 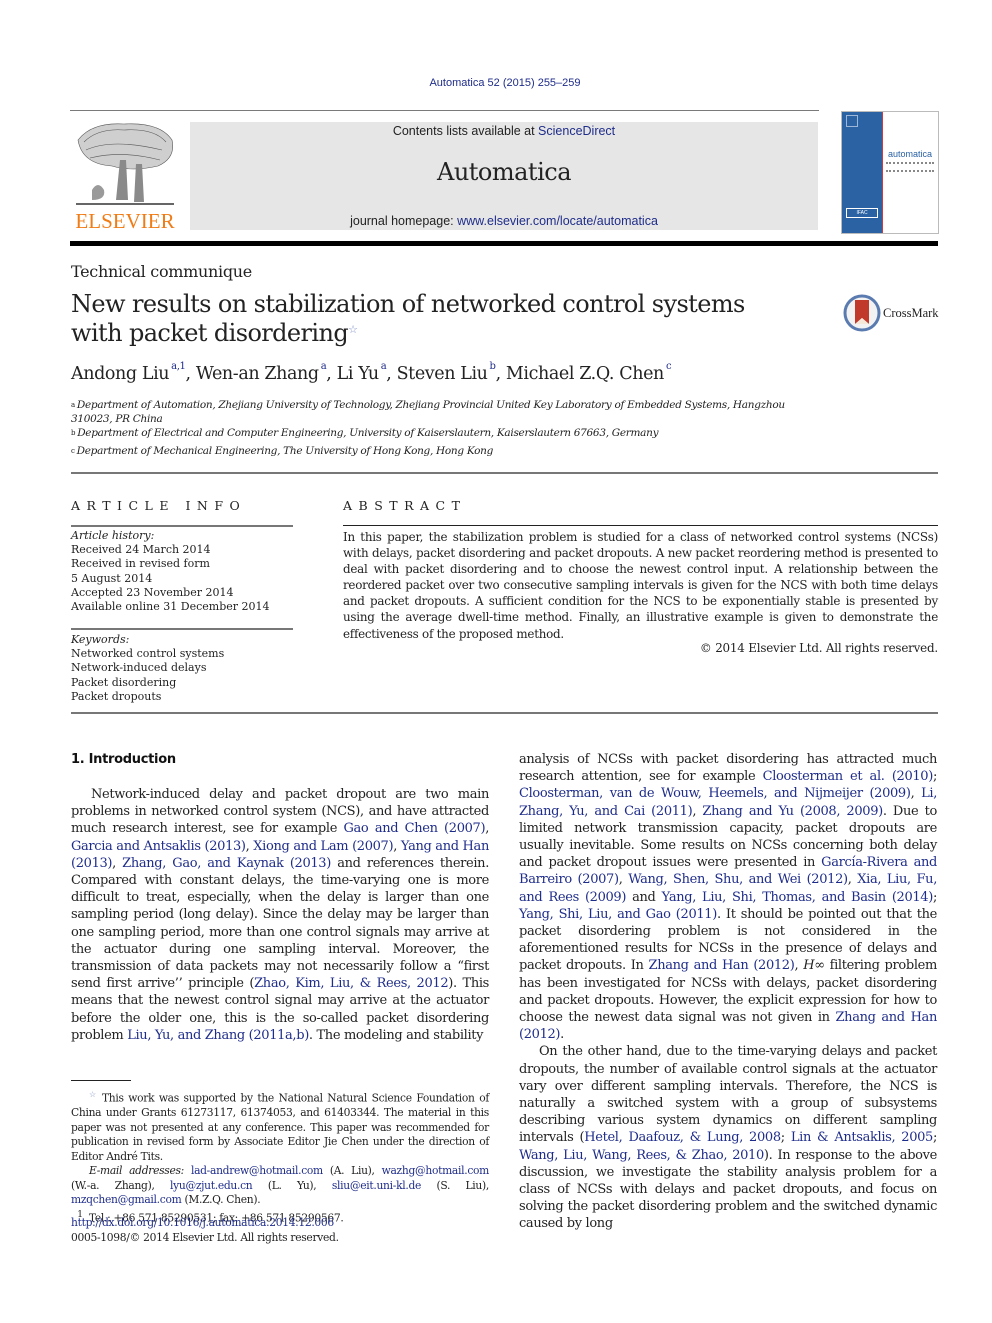 I want to click on citation-link: Lin & Antsaklis, 2005, so click(x=862, y=1137).